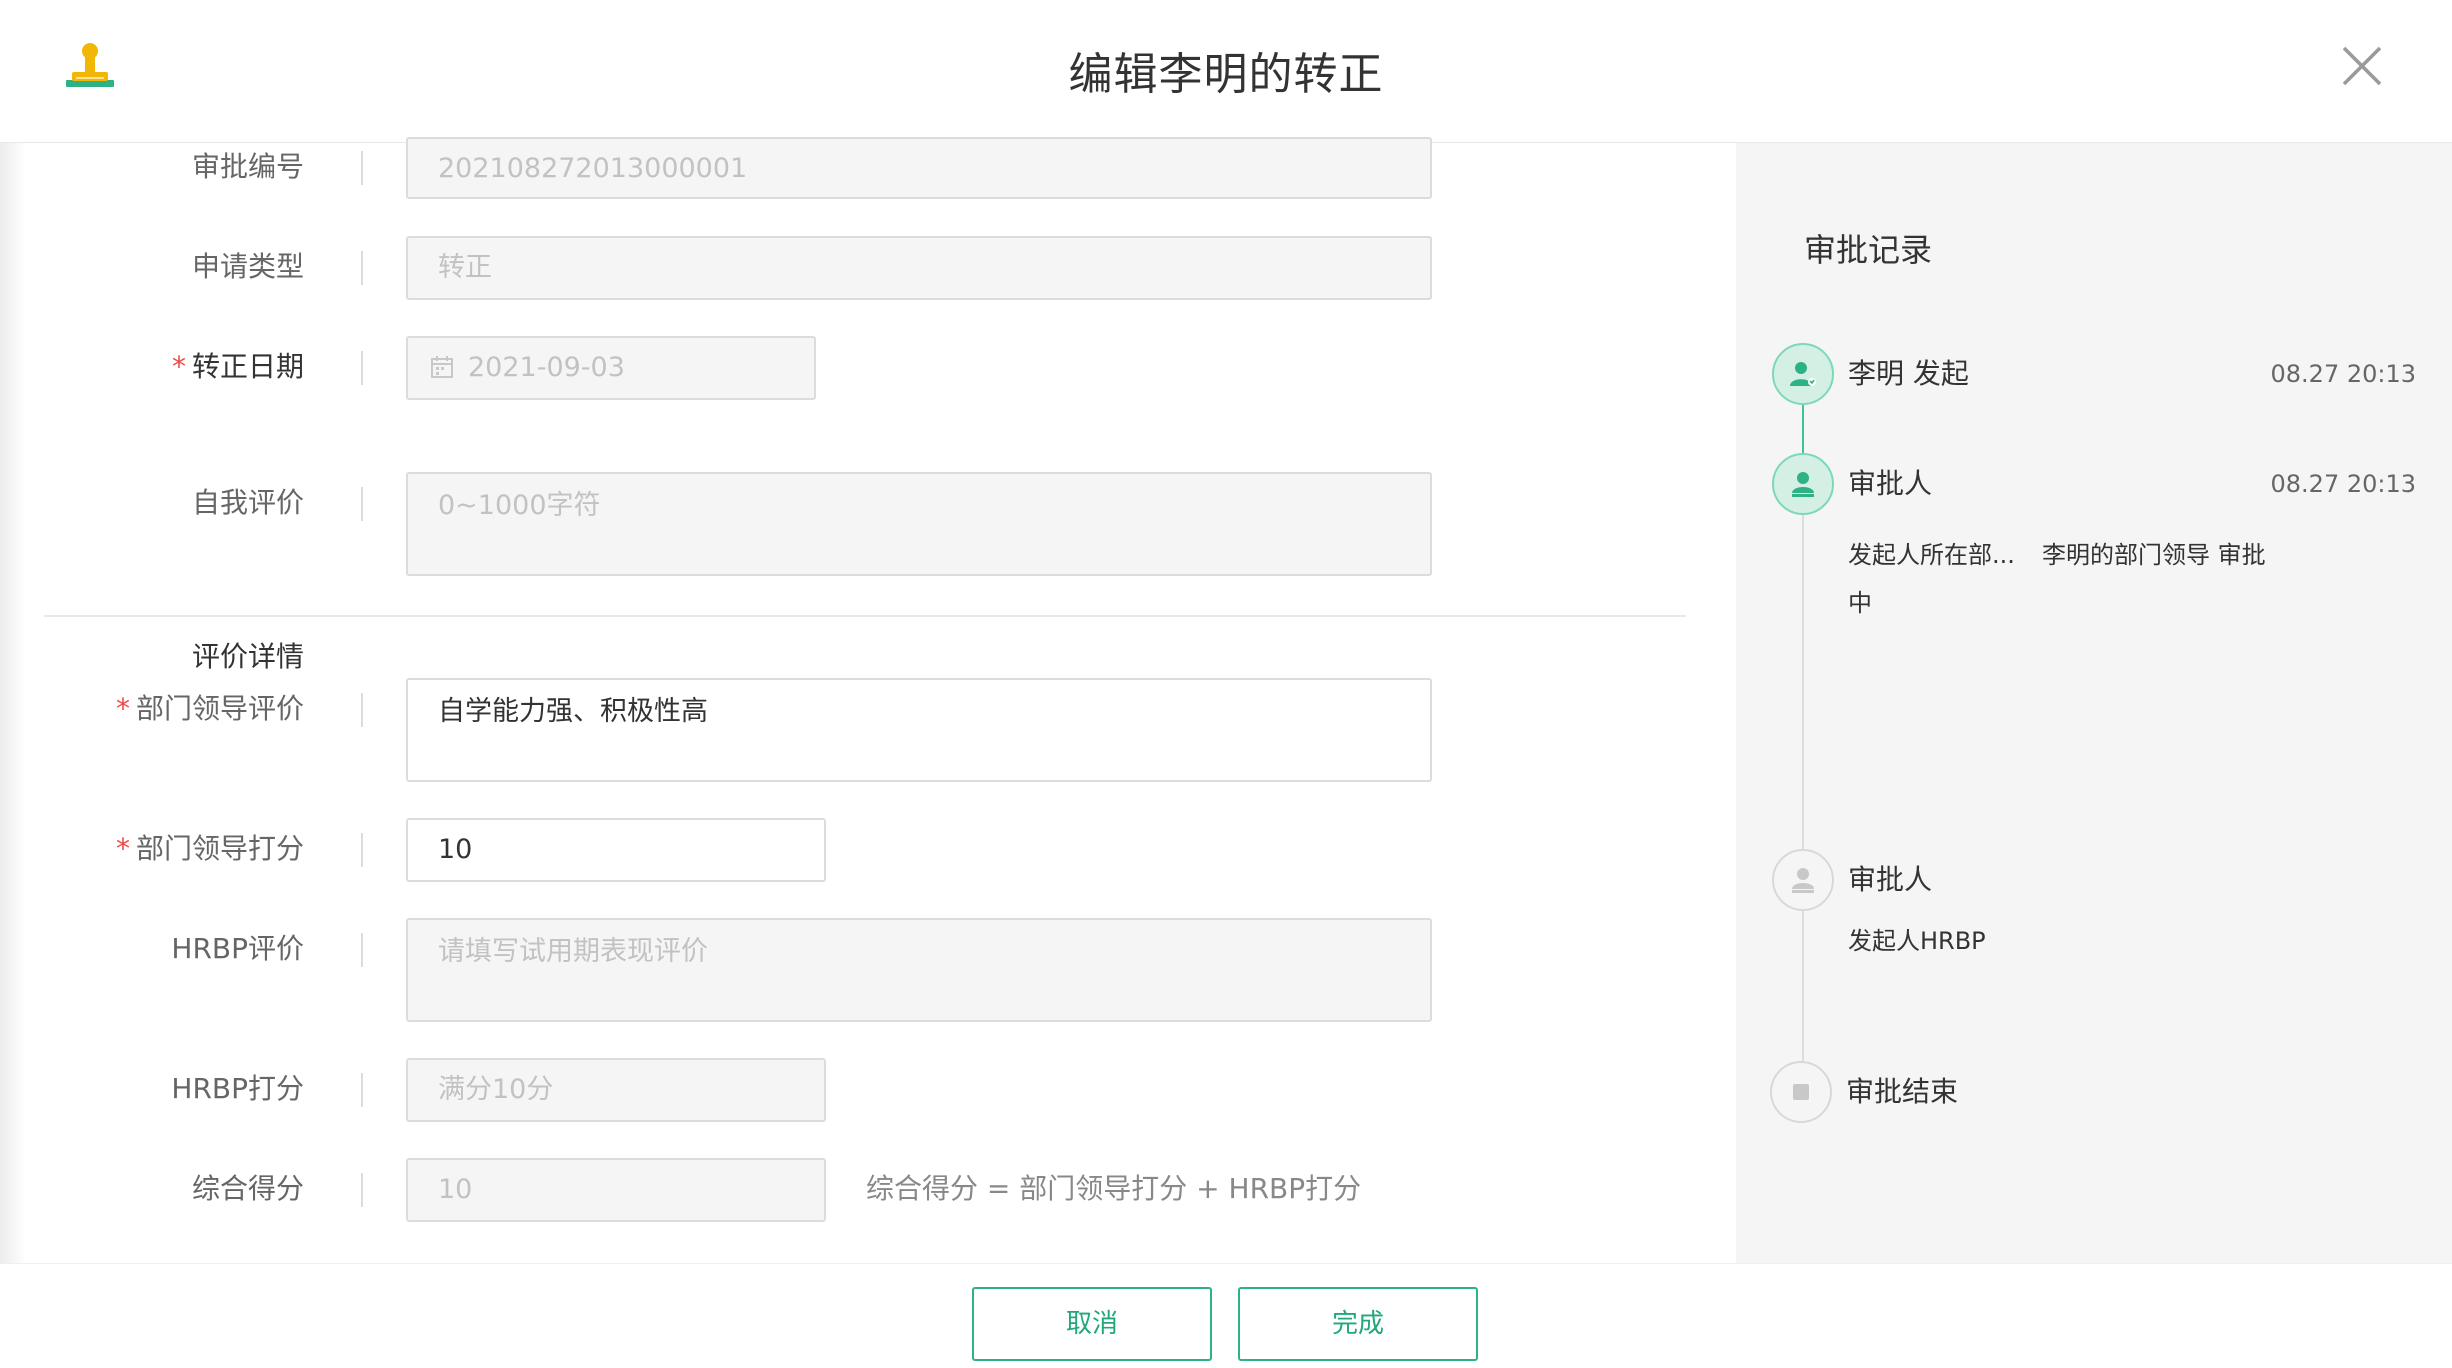 This screenshot has height=1368, width=2452. What do you see at coordinates (865, 616) in the screenshot?
I see `section-divider` at bounding box center [865, 616].